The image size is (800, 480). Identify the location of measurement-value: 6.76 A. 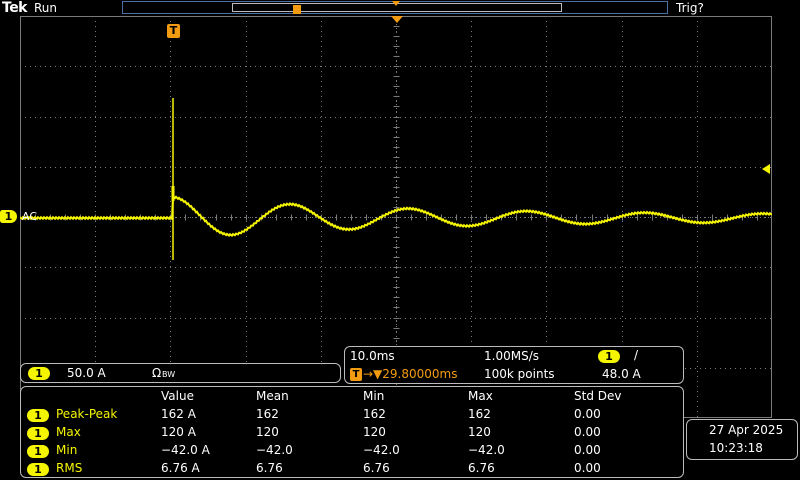
(180, 468).